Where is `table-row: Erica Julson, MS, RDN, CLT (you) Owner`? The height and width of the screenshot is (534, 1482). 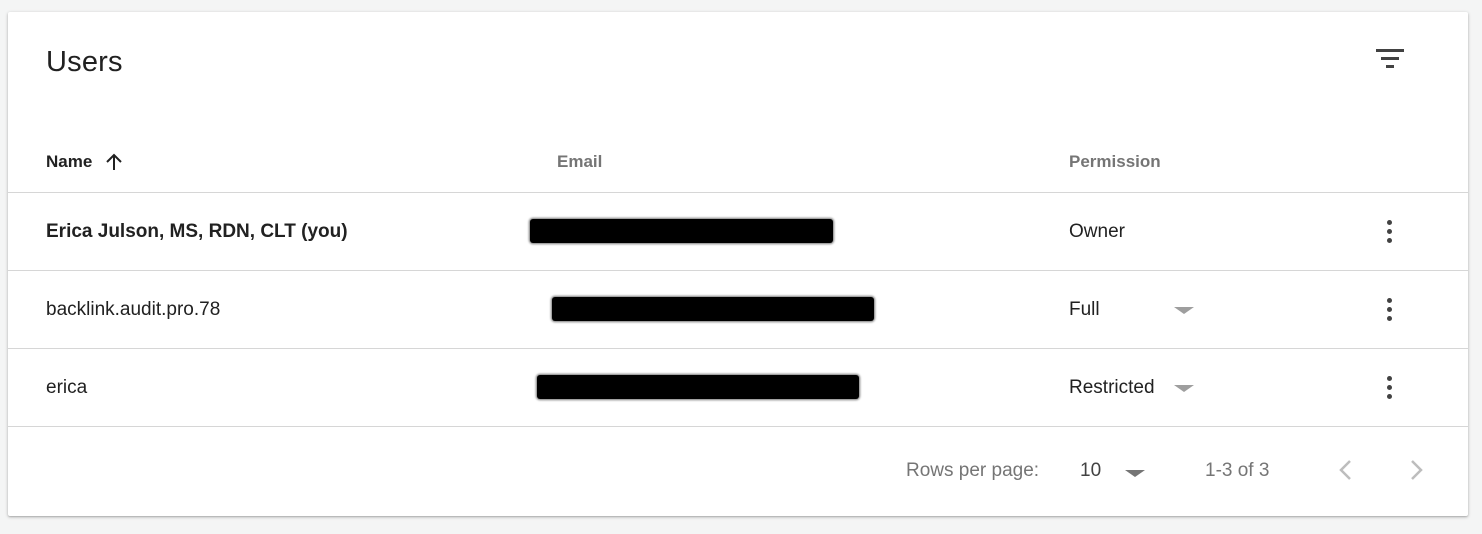 table-row: Erica Julson, MS, RDN, CLT (you) Owner is located at coordinates (738, 231).